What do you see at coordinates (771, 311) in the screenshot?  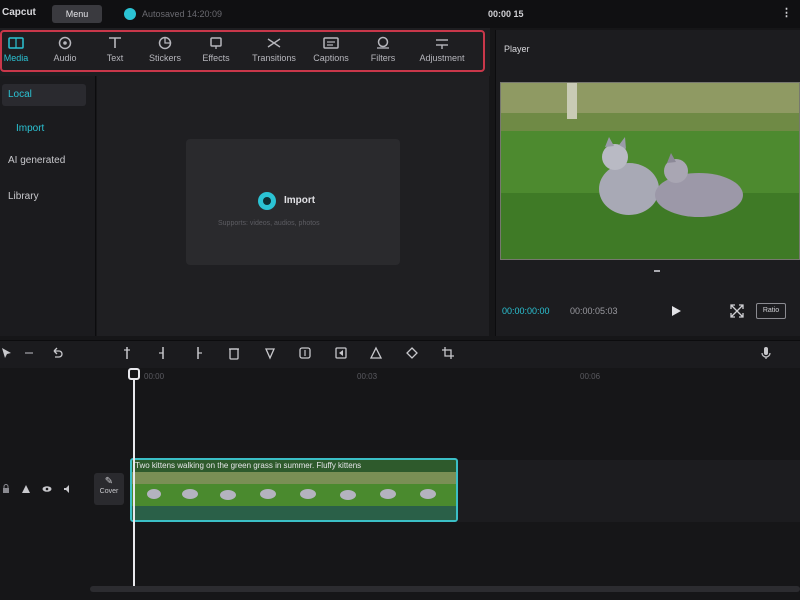 I see `ratio-button: Ratio` at bounding box center [771, 311].